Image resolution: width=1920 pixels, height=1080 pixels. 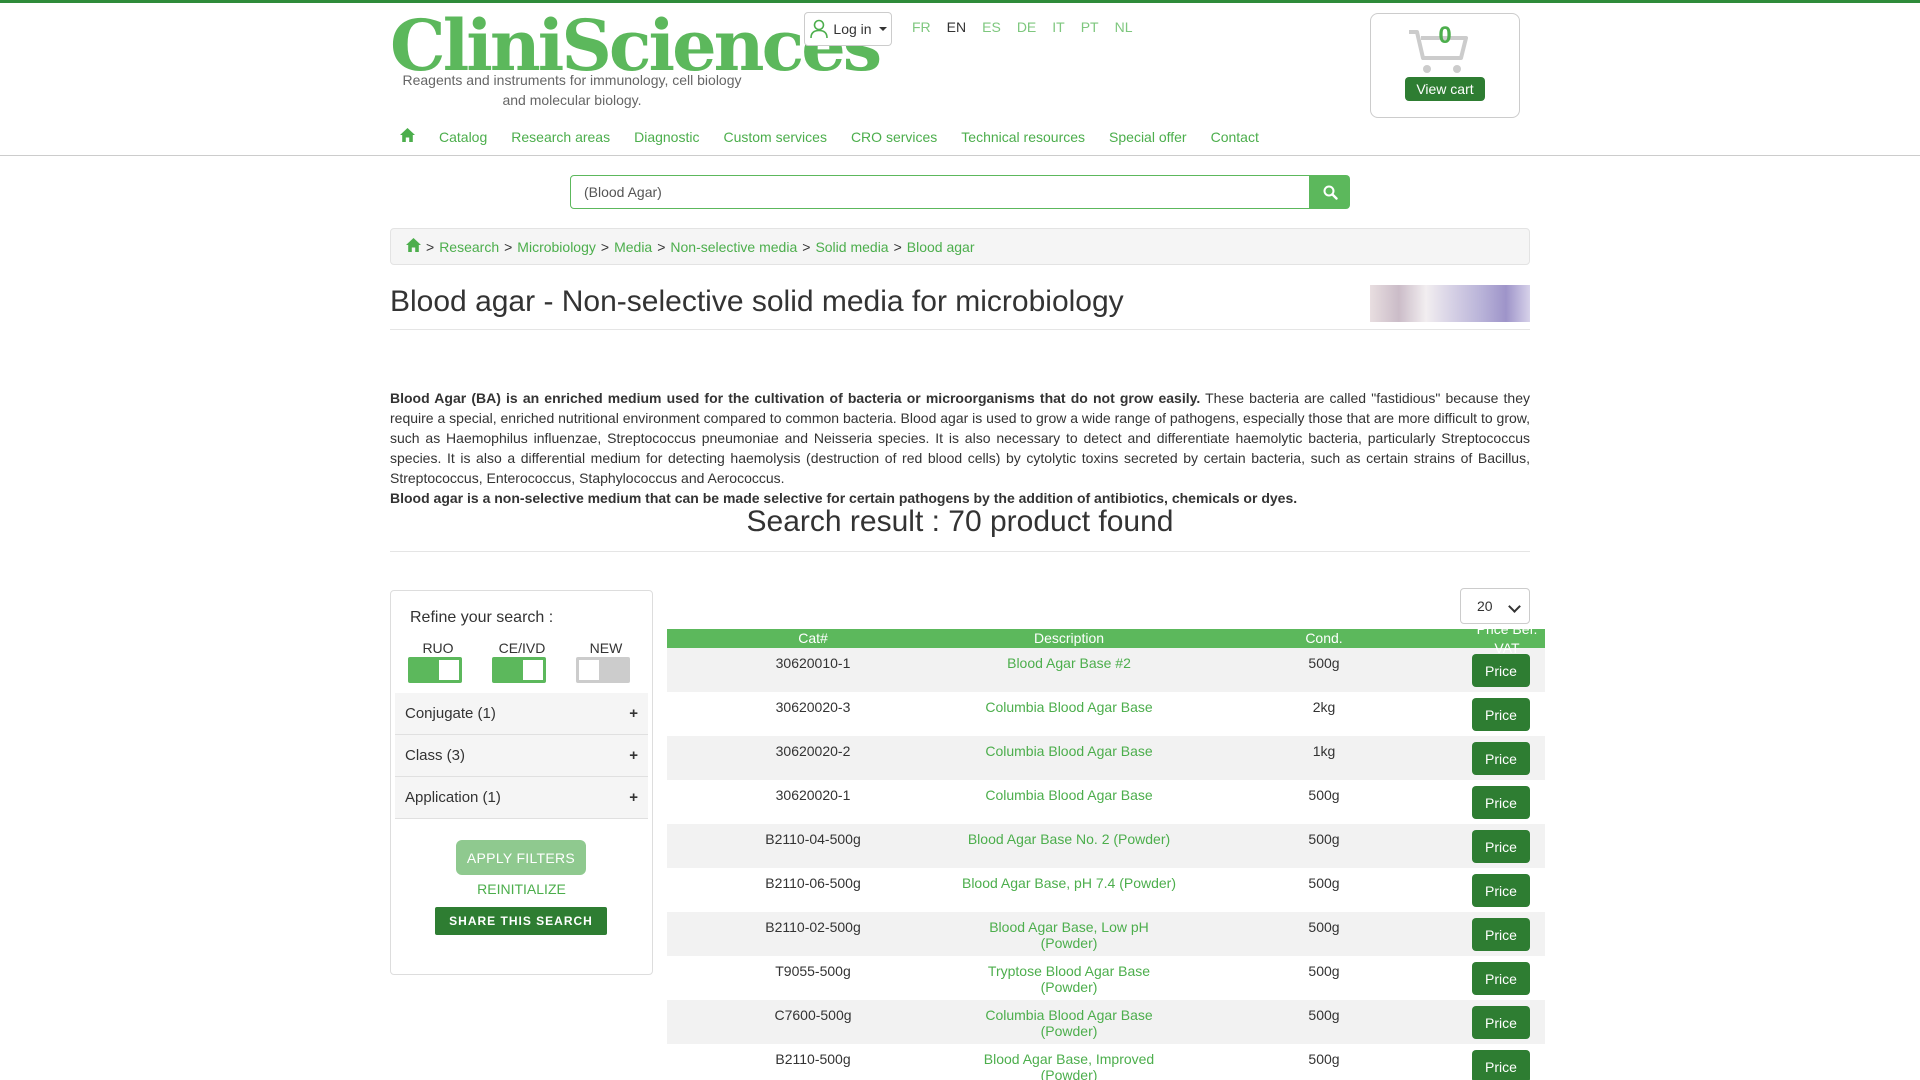 What do you see at coordinates (848, 29) in the screenshot?
I see `login-dropdown: Log in` at bounding box center [848, 29].